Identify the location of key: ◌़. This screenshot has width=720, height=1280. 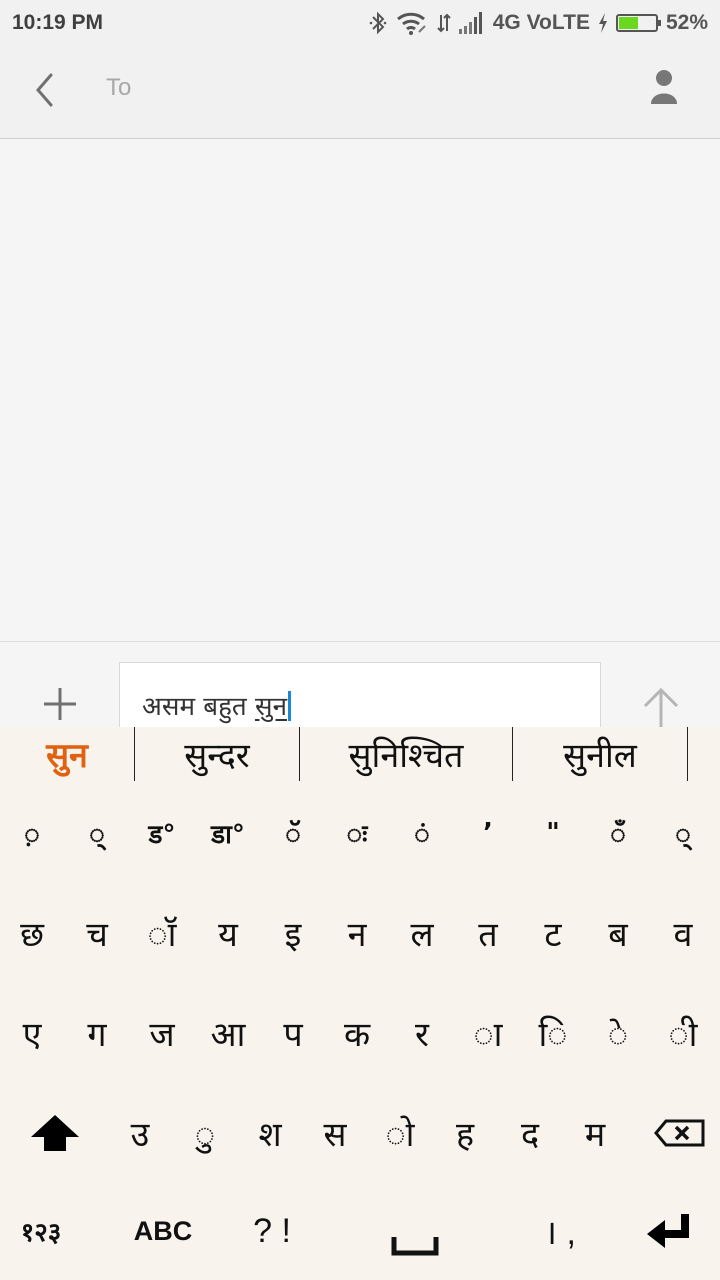
(32, 833).